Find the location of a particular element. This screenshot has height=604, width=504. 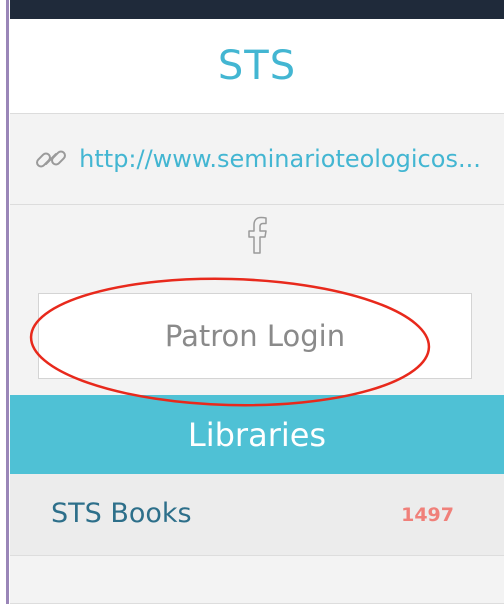

libraries-section-header: Libraries is located at coordinates (257, 434).